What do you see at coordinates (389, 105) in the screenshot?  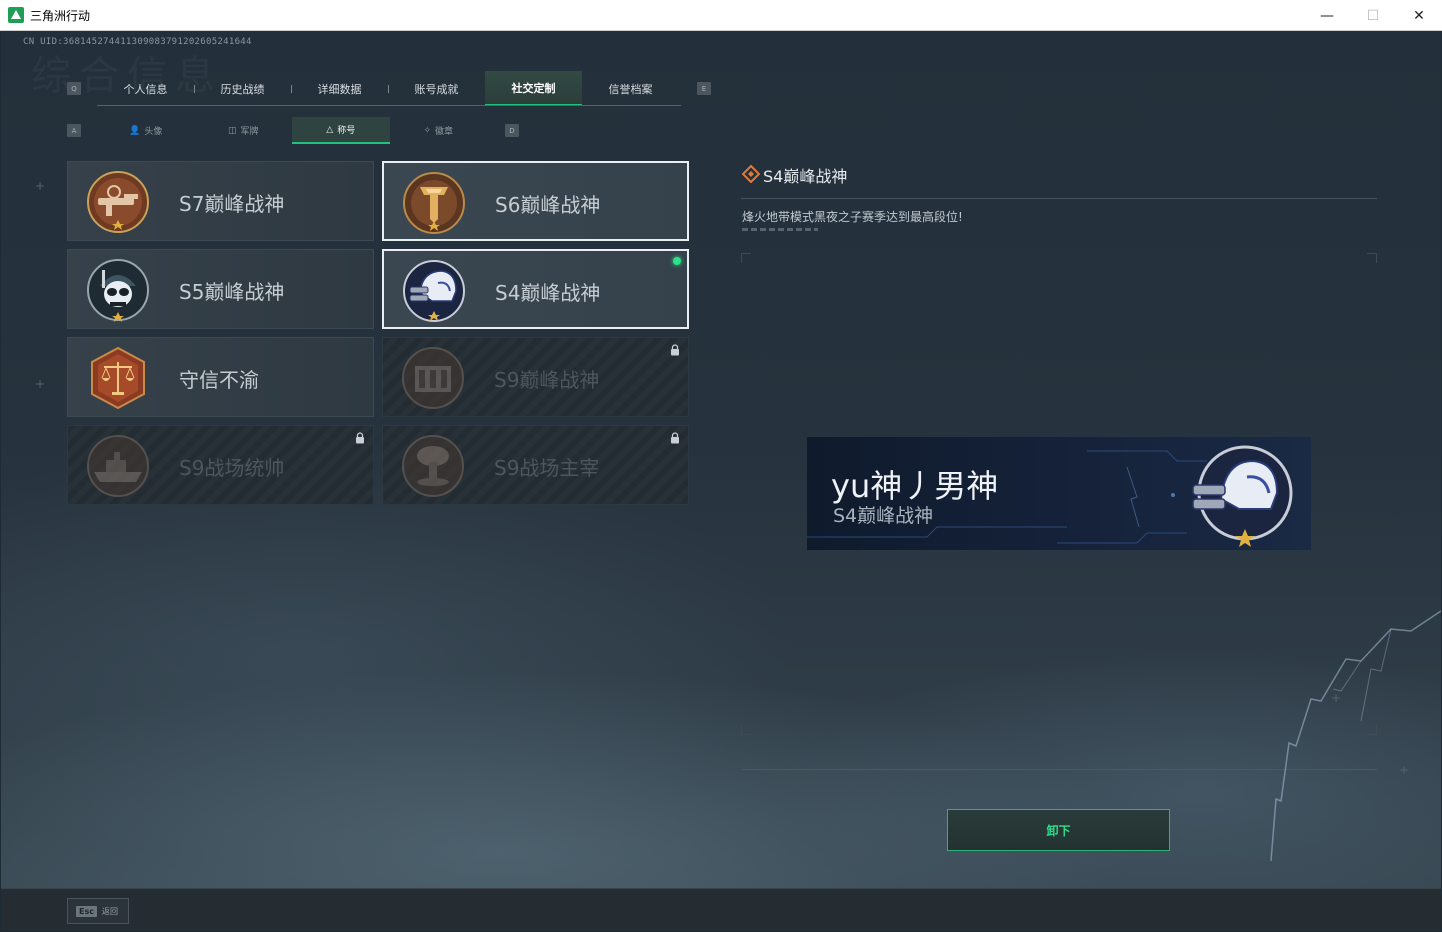 I see `tabbar-divider` at bounding box center [389, 105].